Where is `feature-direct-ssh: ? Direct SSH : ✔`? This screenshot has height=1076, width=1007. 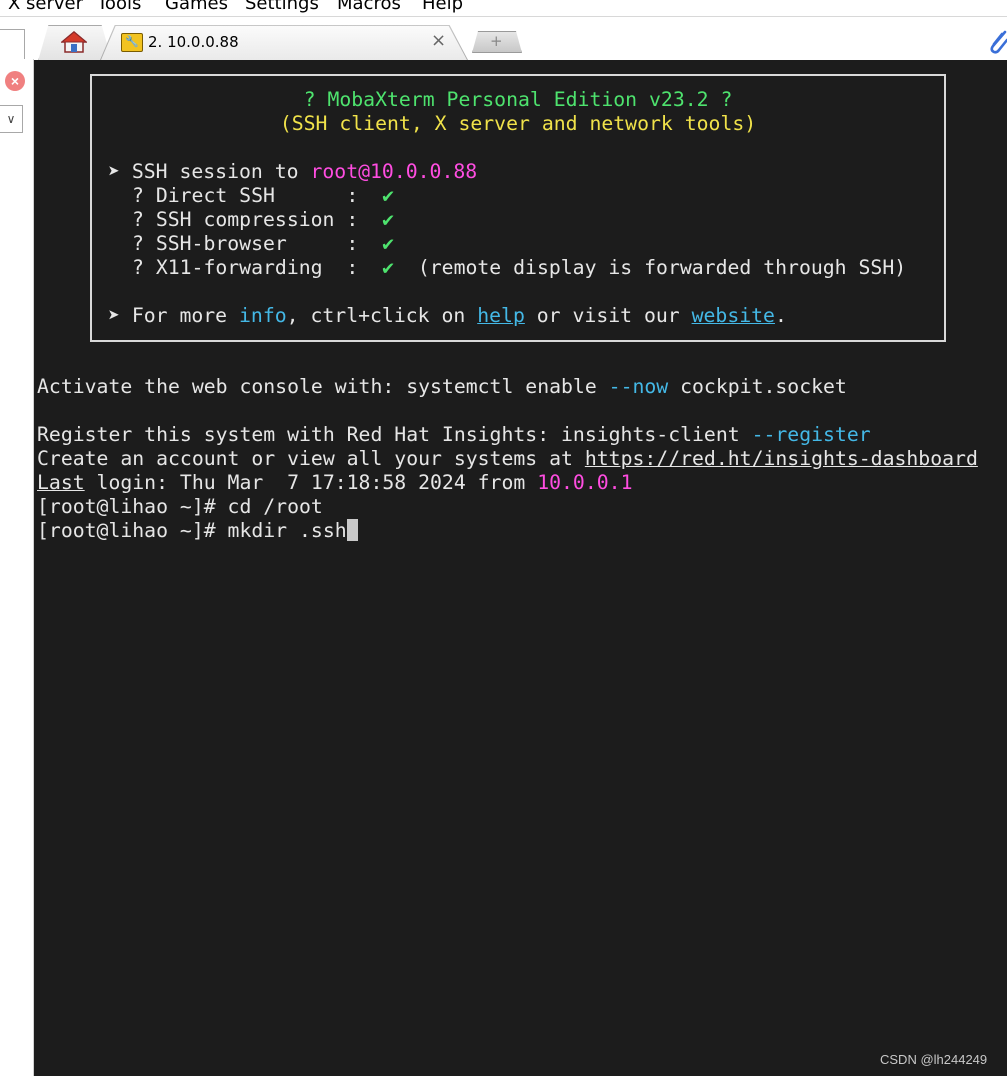
feature-direct-ssh: ? Direct SSH : ✔ is located at coordinates (263, 195).